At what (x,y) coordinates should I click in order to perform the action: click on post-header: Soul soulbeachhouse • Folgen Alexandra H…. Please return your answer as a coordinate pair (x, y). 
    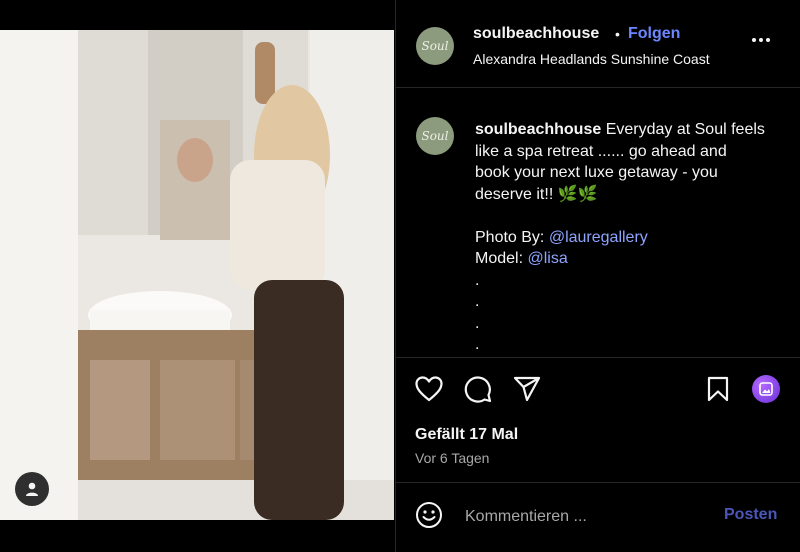
    Looking at the image, I should click on (598, 44).